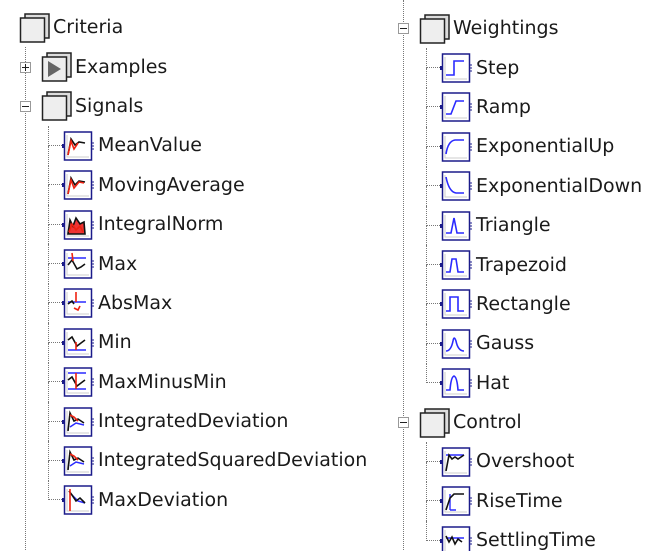 The width and height of the screenshot is (651, 551). What do you see at coordinates (559, 186) in the screenshot?
I see `tree-item: ExponentialDown` at bounding box center [559, 186].